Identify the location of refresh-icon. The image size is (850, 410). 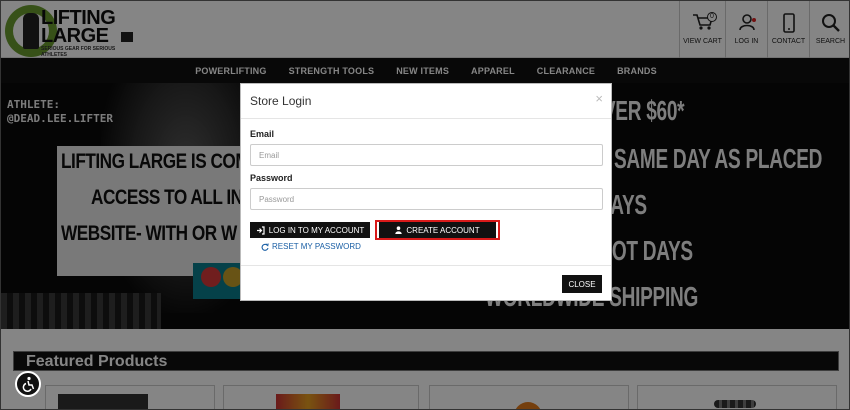
(265, 246).